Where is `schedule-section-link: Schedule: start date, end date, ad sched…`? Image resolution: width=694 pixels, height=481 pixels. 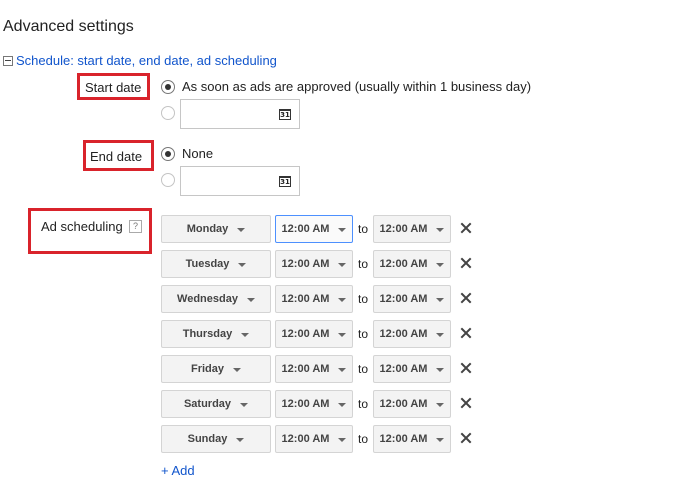 schedule-section-link: Schedule: start date, end date, ad sched… is located at coordinates (146, 60).